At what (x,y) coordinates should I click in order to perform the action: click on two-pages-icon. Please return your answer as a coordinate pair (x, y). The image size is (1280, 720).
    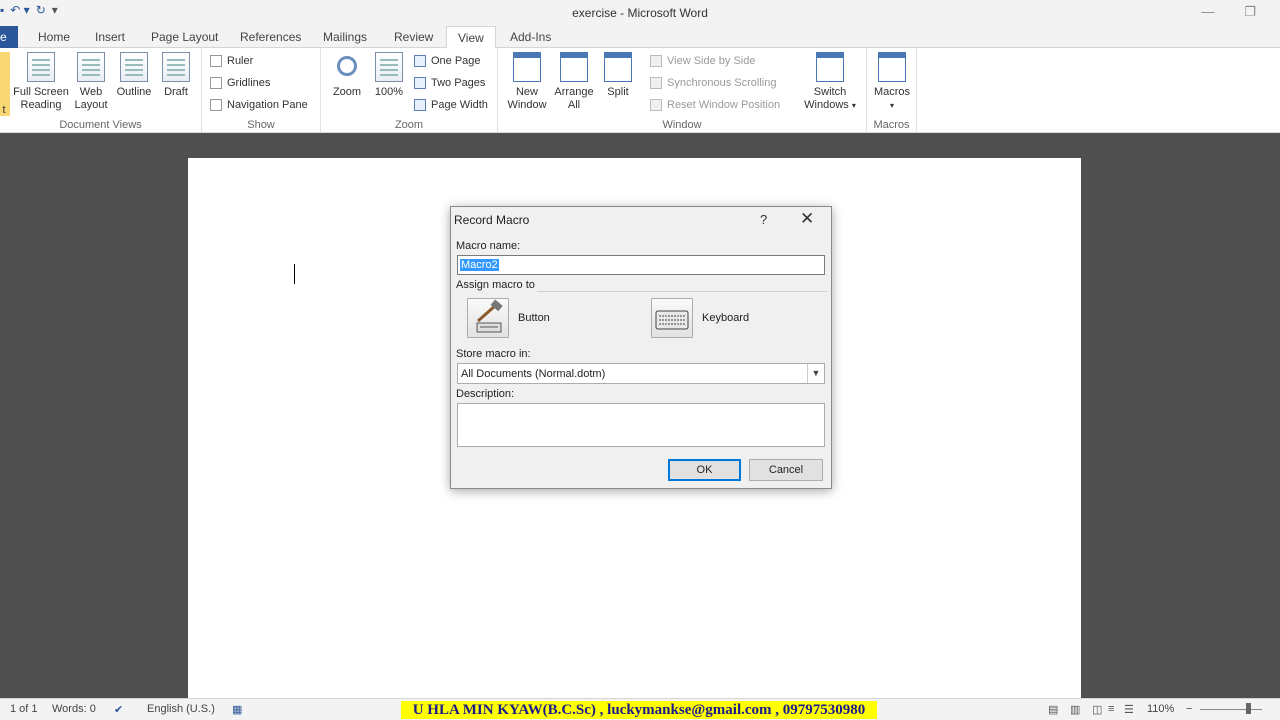
    Looking at the image, I should click on (420, 83).